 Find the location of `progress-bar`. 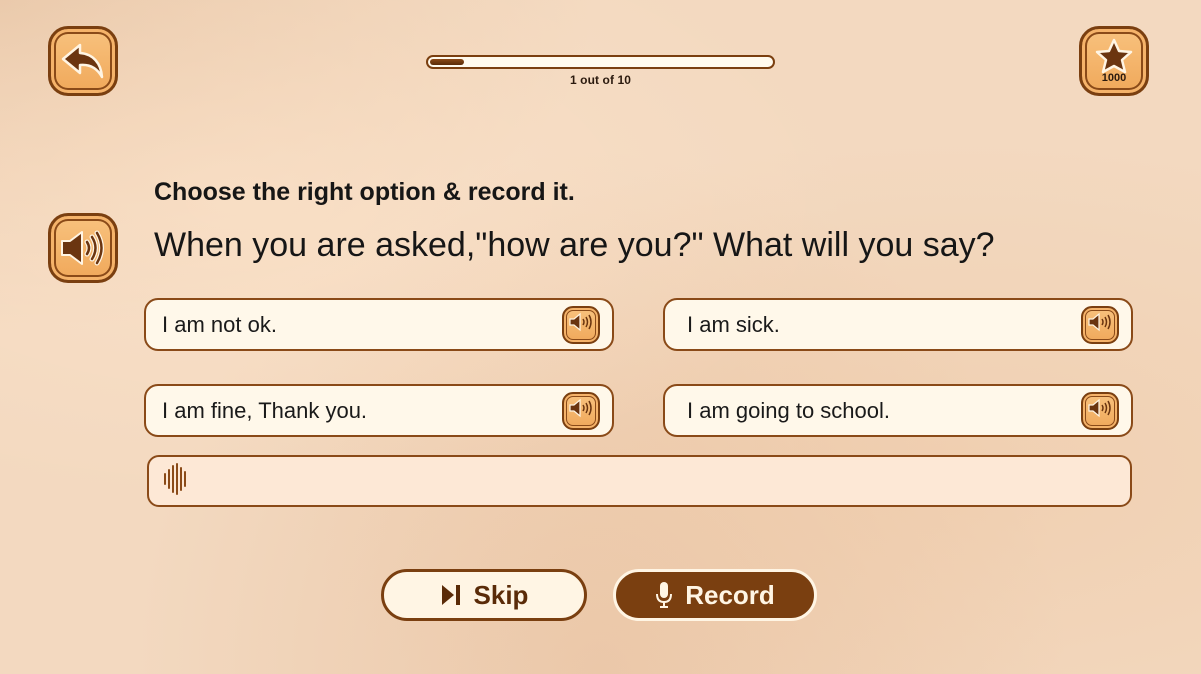

progress-bar is located at coordinates (600, 62).